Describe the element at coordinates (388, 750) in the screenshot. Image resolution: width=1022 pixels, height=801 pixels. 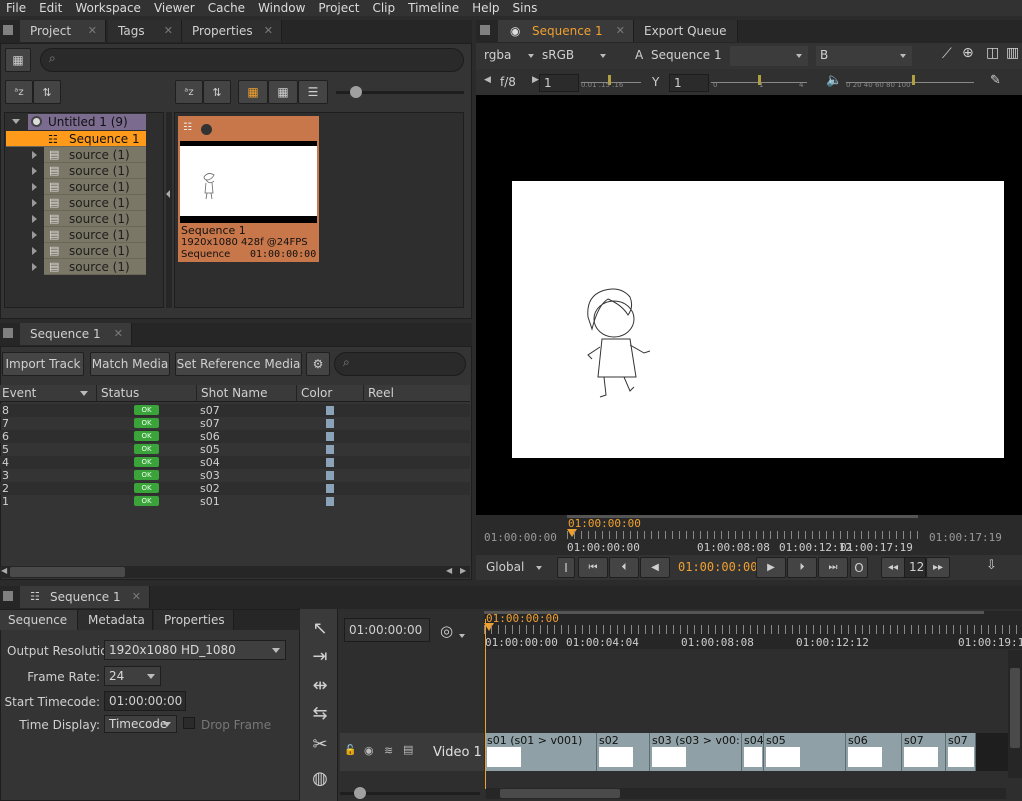
I see `layers-icon: ≋` at that location.